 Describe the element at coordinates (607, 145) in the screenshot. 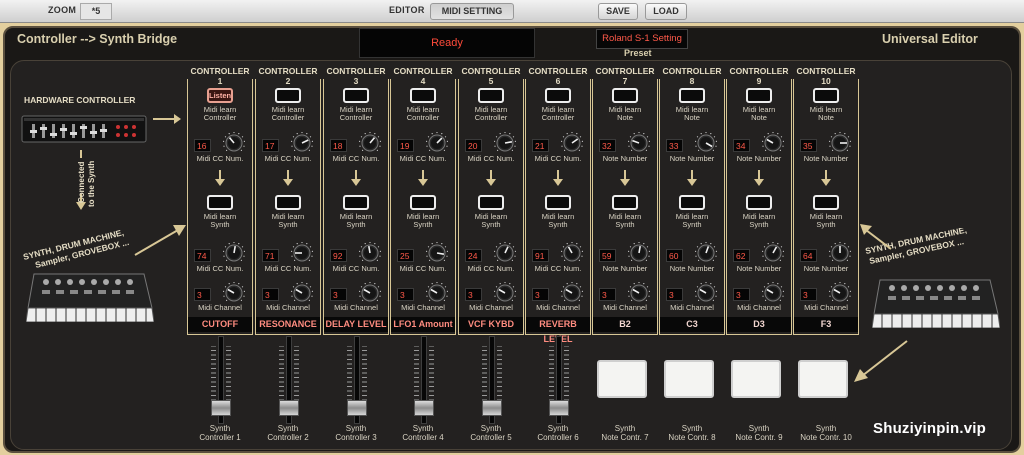

I see `cc-in-display: 32` at that location.